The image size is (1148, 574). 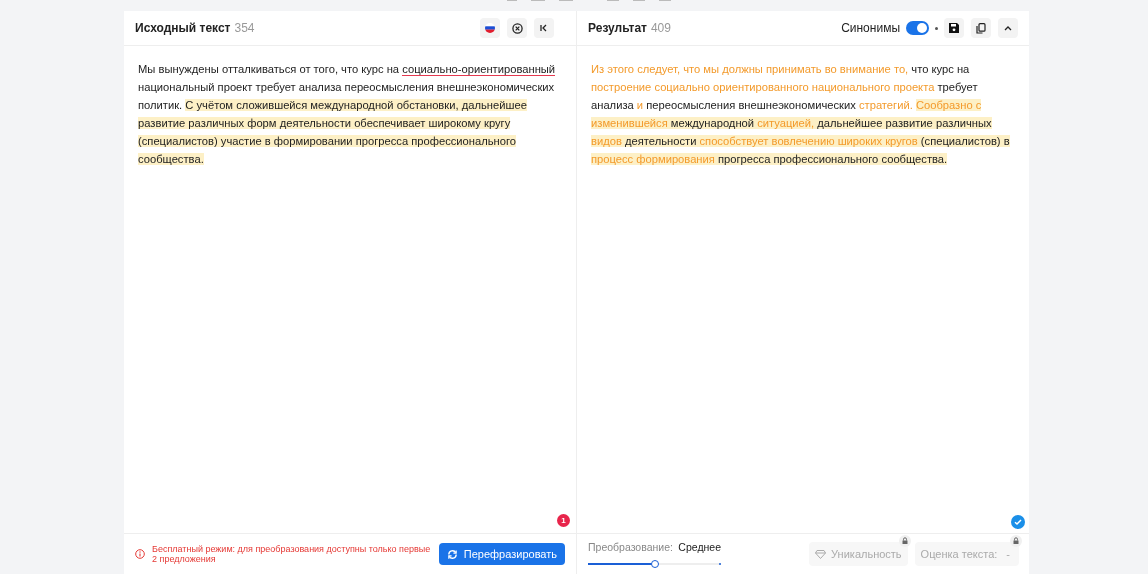 I want to click on score-label: Оценка текста:, so click(x=959, y=554).